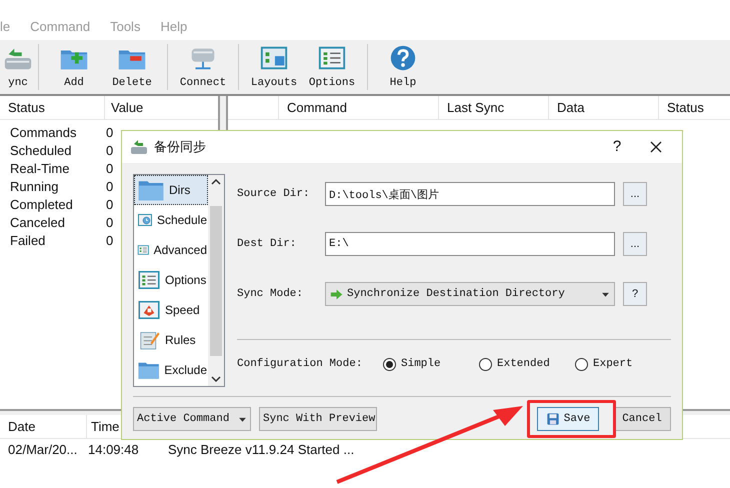 This screenshot has width=730, height=488. What do you see at coordinates (37, 223) in the screenshot?
I see `table-cell-text: Canceled` at bounding box center [37, 223].